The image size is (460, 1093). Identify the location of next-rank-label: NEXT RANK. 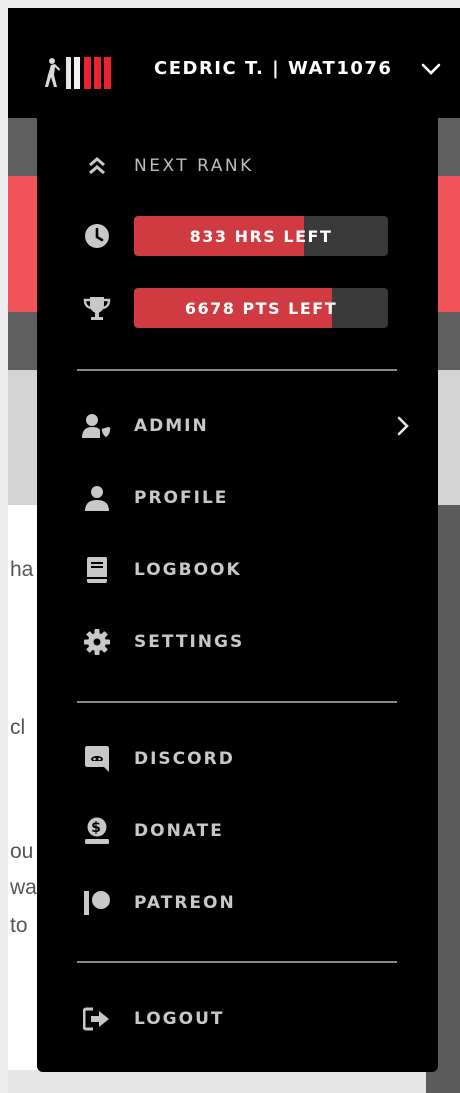
(194, 166).